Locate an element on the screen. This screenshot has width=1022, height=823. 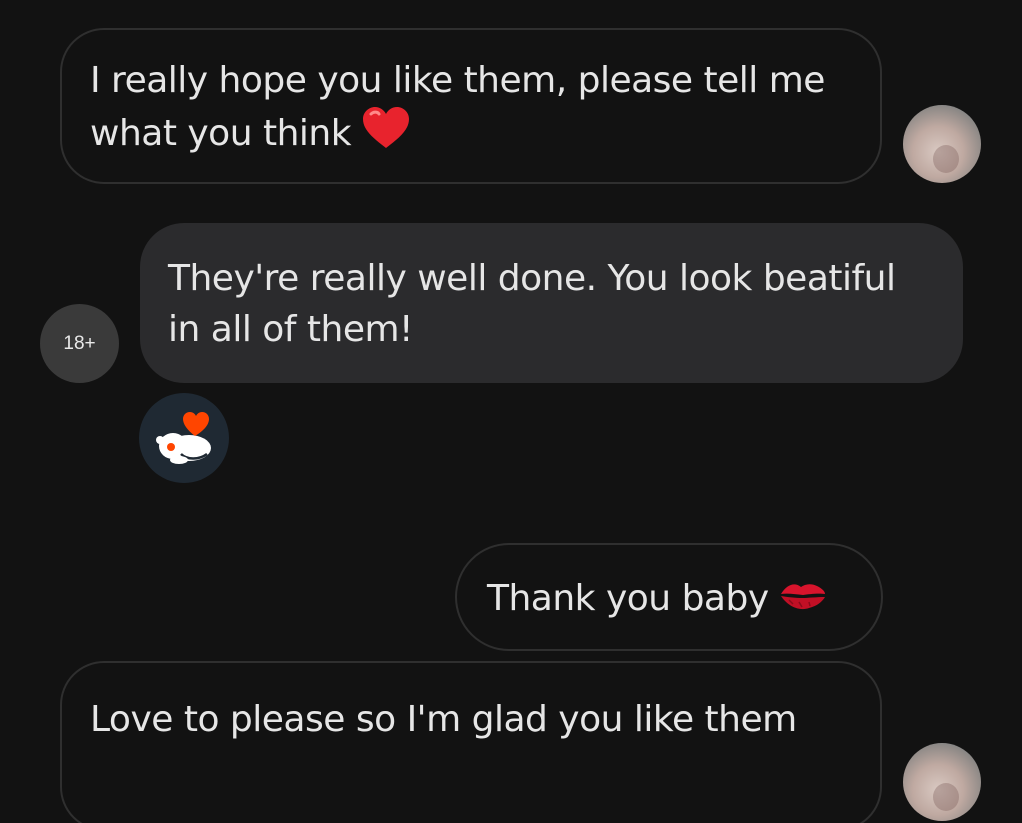
contact-avatar: 18+ is located at coordinates (79, 343).